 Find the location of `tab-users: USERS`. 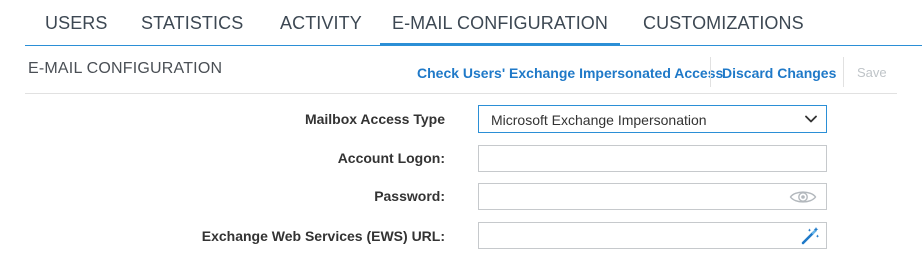

tab-users: USERS is located at coordinates (76, 29).